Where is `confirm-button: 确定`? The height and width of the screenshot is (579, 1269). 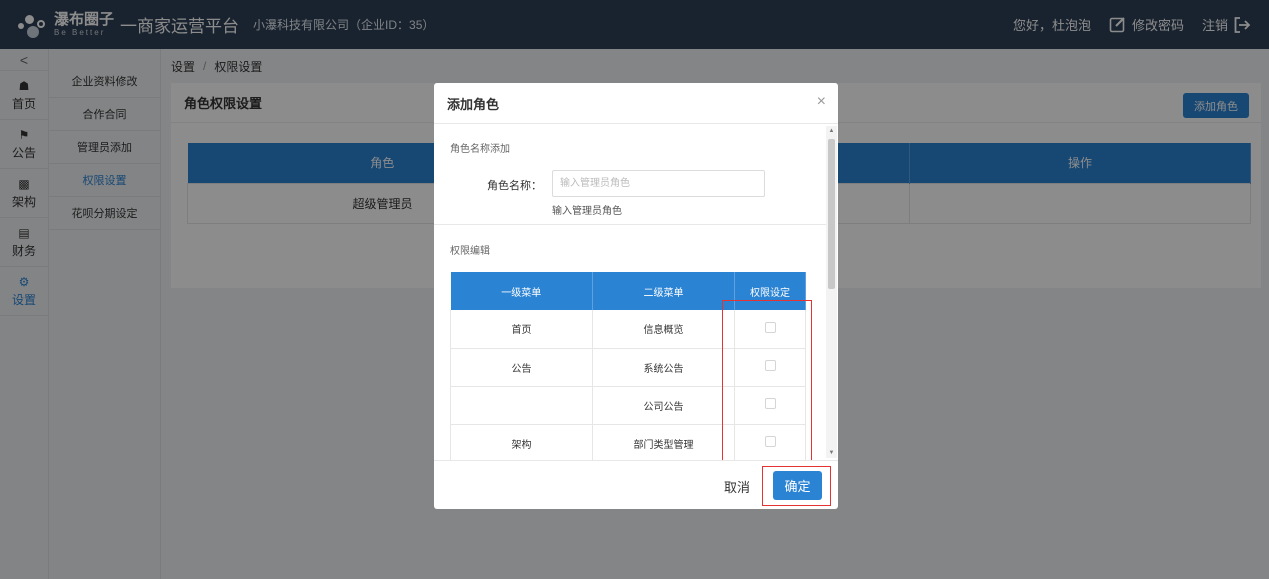 confirm-button: 确定 is located at coordinates (797, 485).